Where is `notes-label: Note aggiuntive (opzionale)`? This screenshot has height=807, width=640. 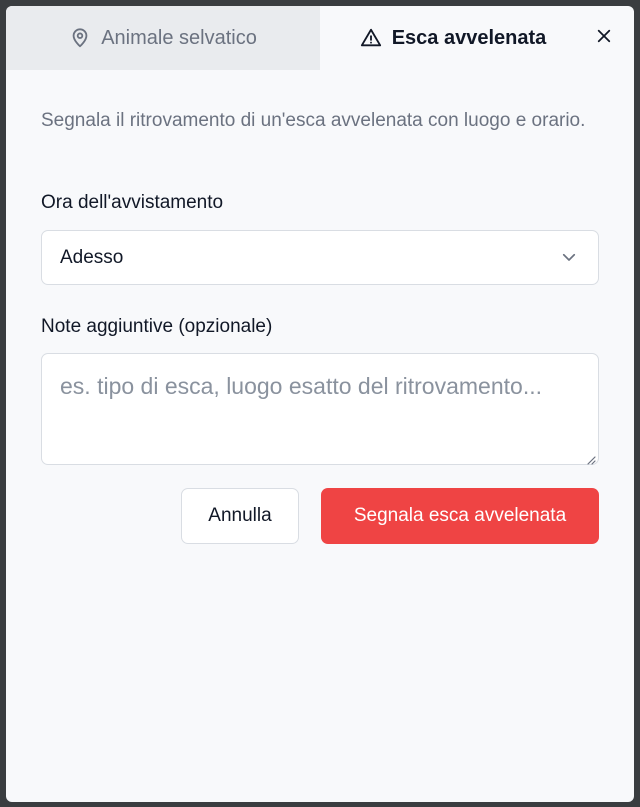 notes-label: Note aggiuntive (opzionale) is located at coordinates (157, 326).